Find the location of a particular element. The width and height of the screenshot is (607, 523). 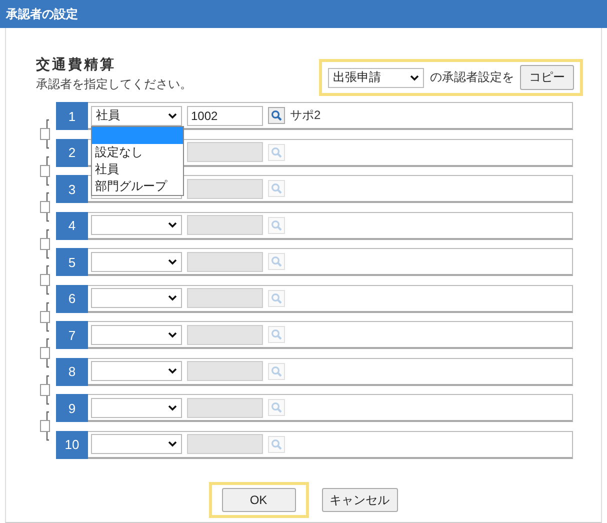

cancel-button: キャンセル is located at coordinates (360, 500).